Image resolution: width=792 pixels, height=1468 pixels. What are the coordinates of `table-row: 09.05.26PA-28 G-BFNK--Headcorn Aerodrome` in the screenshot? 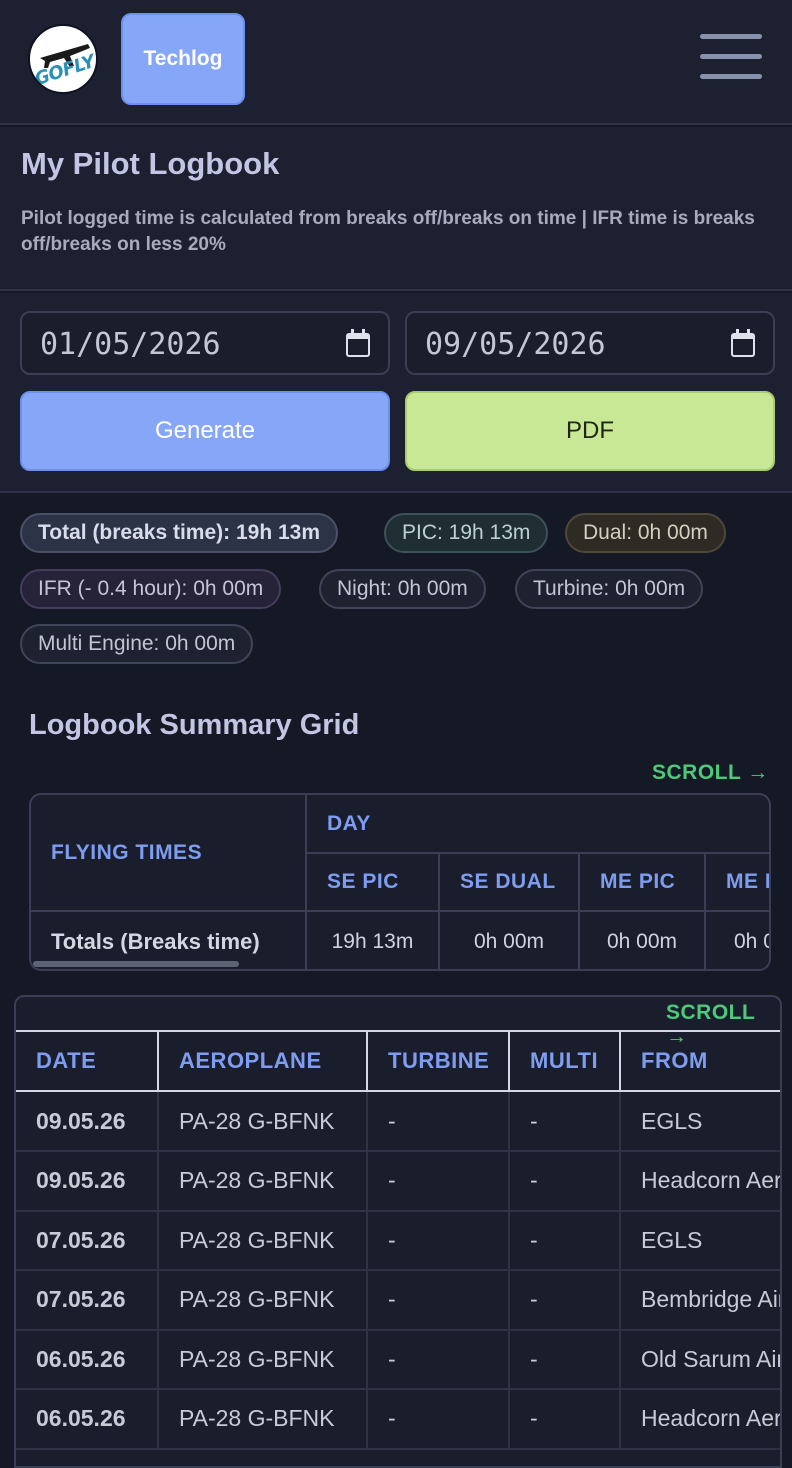 It's located at (398, 1181).